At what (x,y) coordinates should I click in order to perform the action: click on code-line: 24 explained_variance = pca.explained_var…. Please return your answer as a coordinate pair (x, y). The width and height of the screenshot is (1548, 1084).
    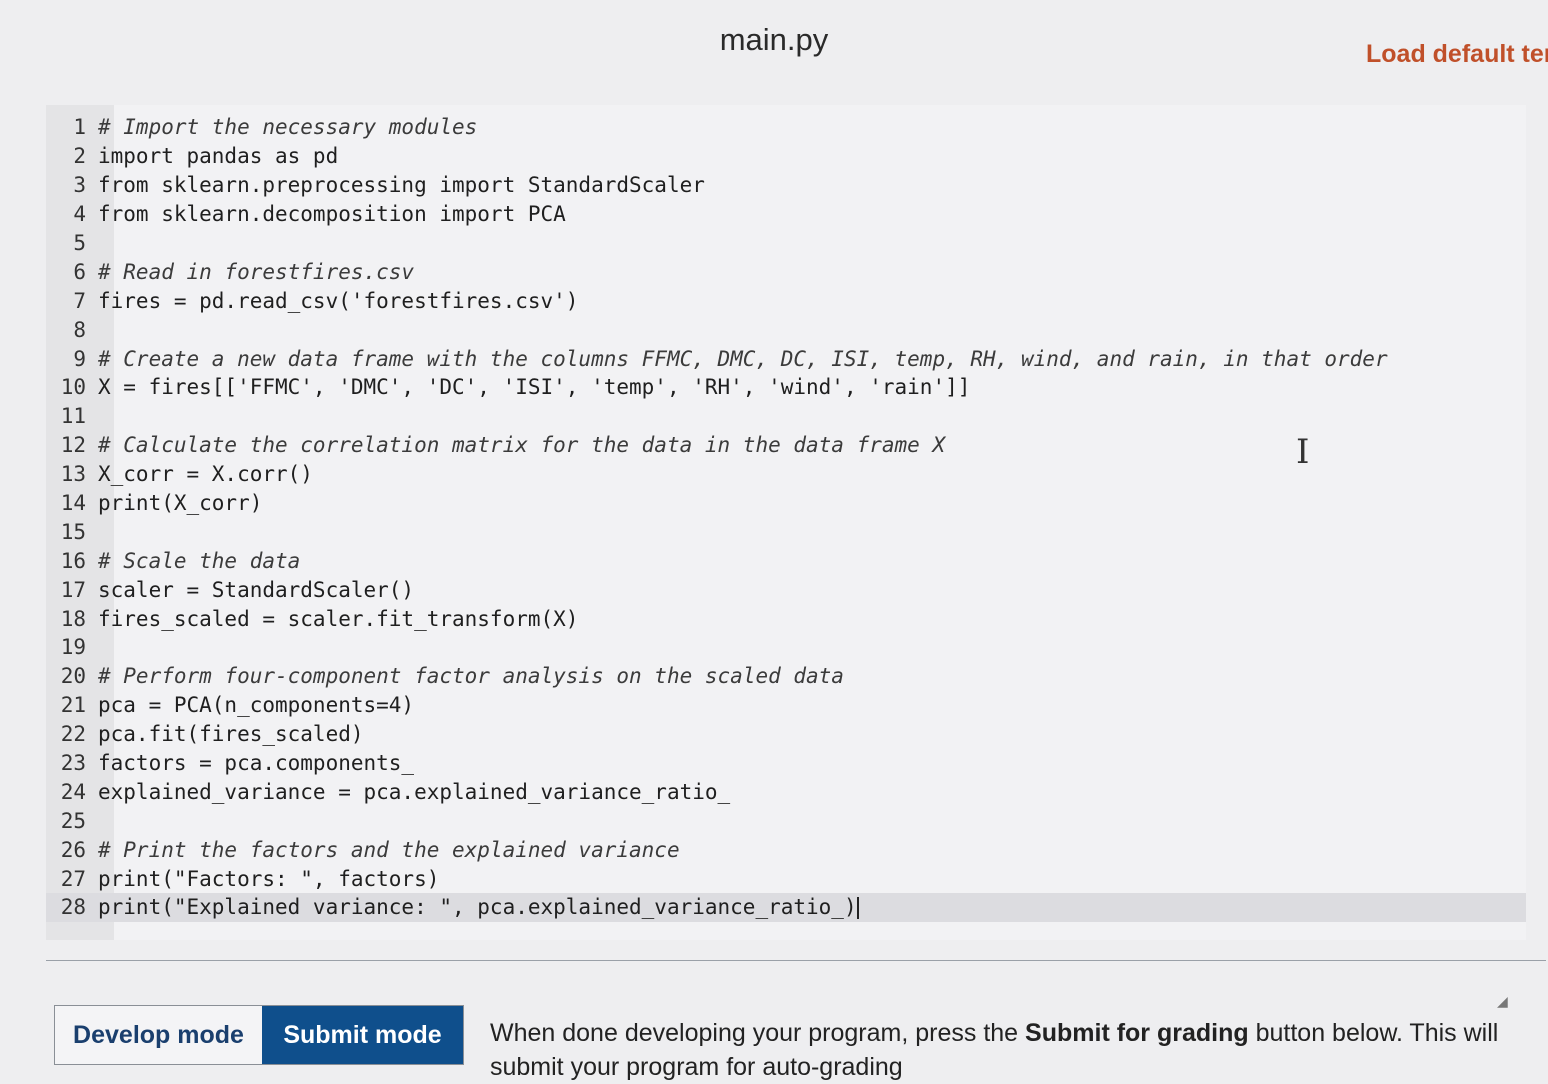
    Looking at the image, I should click on (786, 791).